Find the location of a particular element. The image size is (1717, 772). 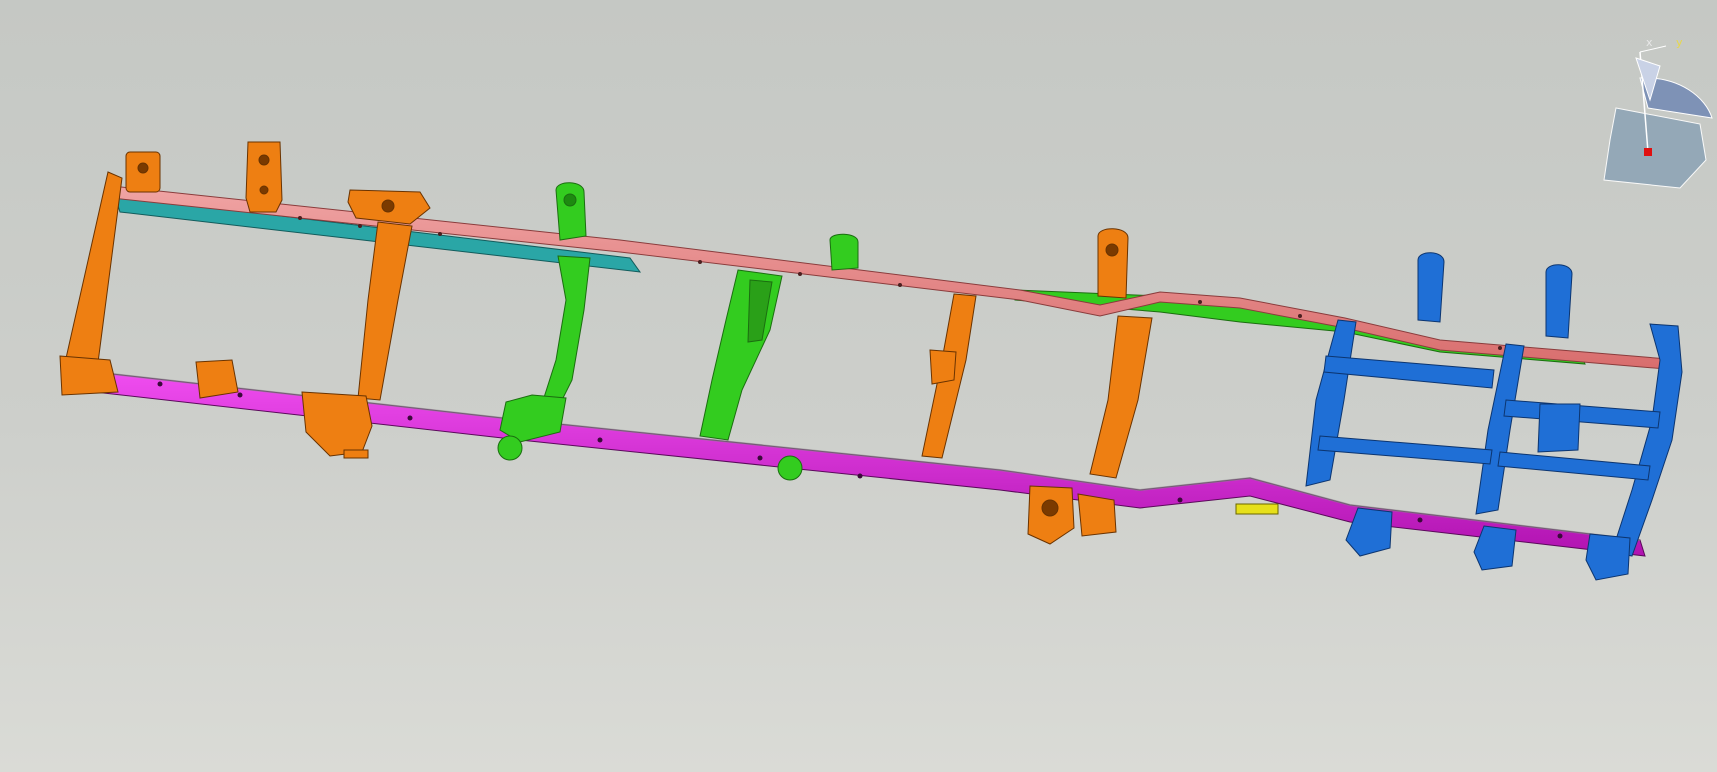

compass-x-axis is located at coordinates (1653, 49).